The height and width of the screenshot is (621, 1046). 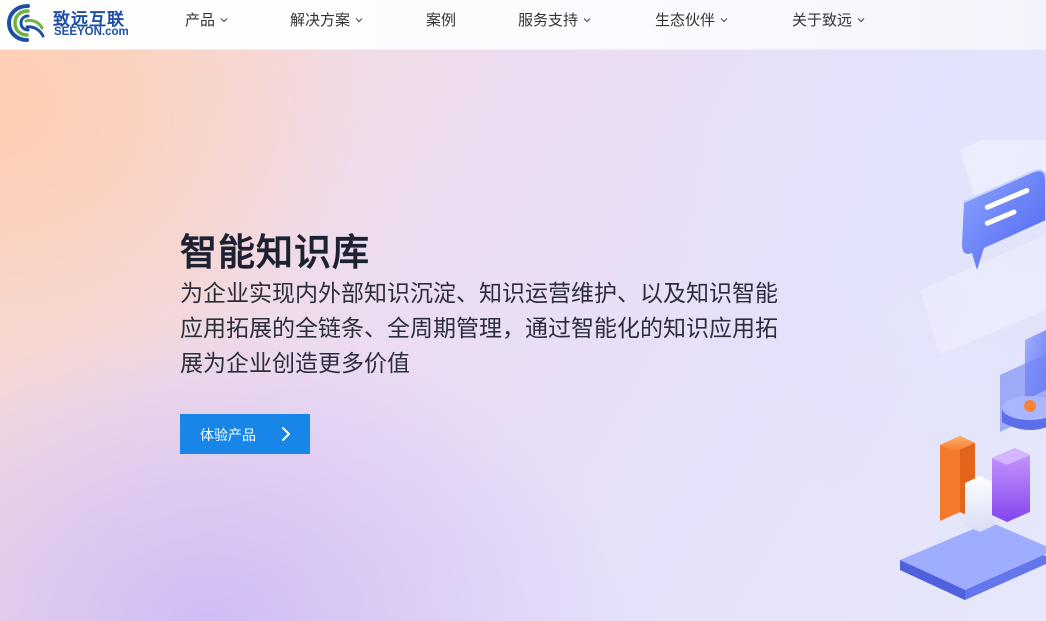 What do you see at coordinates (68, 23) in the screenshot?
I see `brand-logo: 致远互联 SEEYON.com` at bounding box center [68, 23].